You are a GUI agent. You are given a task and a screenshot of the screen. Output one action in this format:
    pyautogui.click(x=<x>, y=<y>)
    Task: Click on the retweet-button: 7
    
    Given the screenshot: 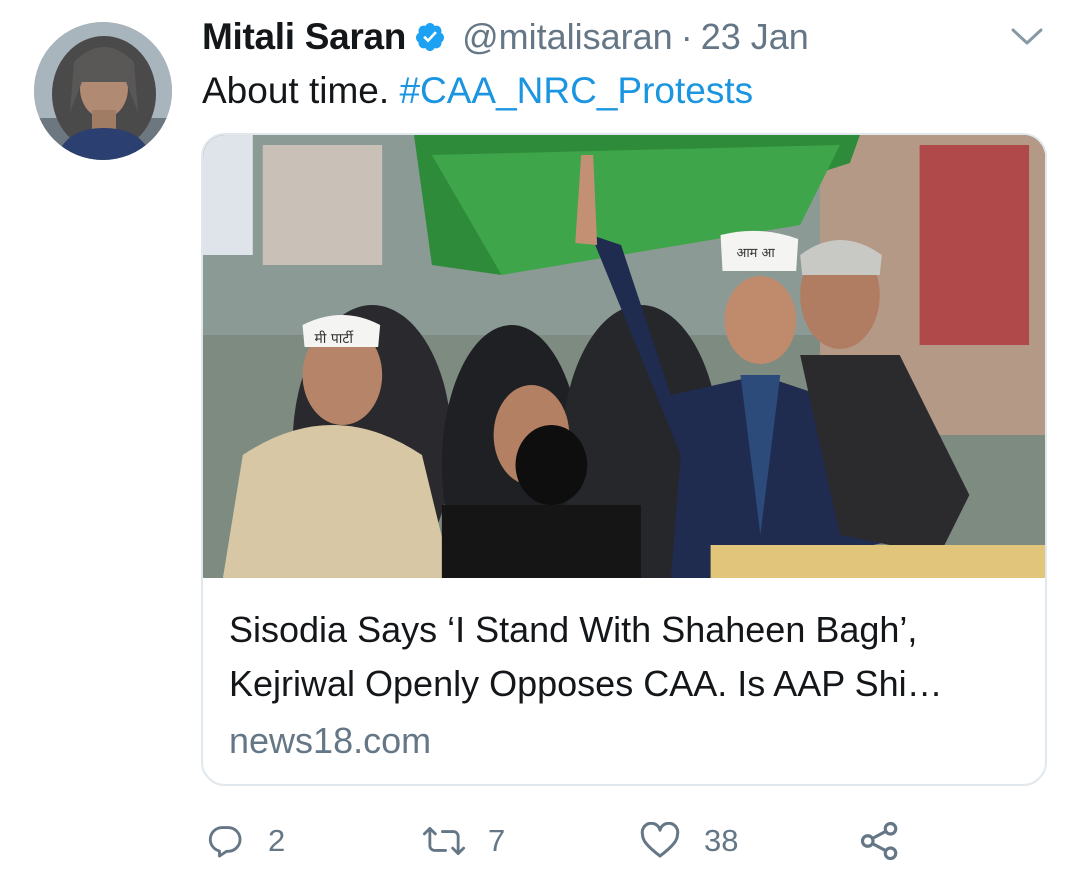 What is the action you would take?
    pyautogui.click(x=463, y=841)
    